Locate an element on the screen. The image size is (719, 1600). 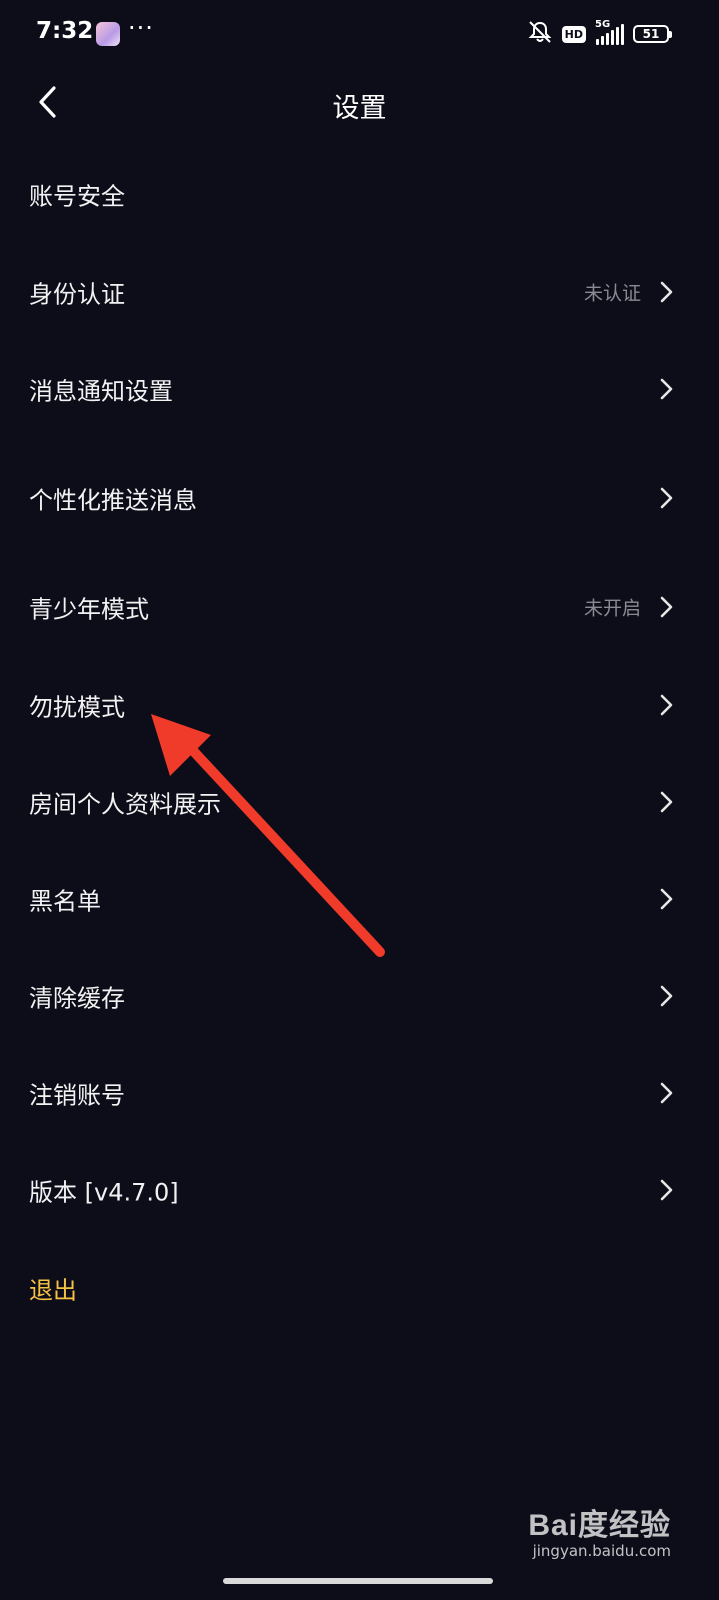
settings-row-label: 版本 [v4.7.0] is located at coordinates (104, 1192).